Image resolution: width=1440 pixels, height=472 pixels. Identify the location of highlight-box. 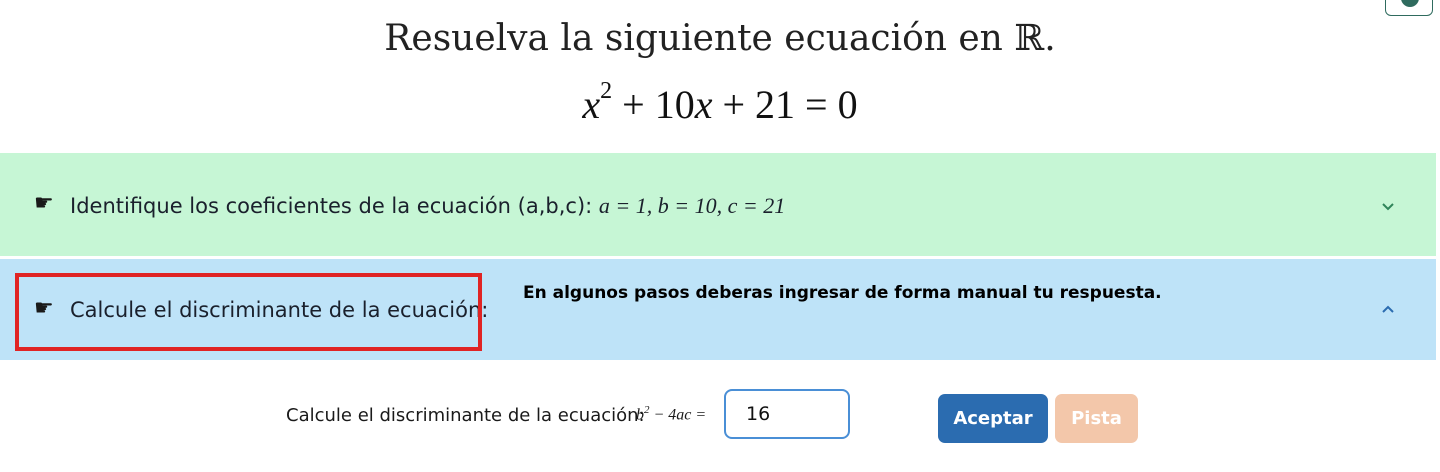
(248, 312).